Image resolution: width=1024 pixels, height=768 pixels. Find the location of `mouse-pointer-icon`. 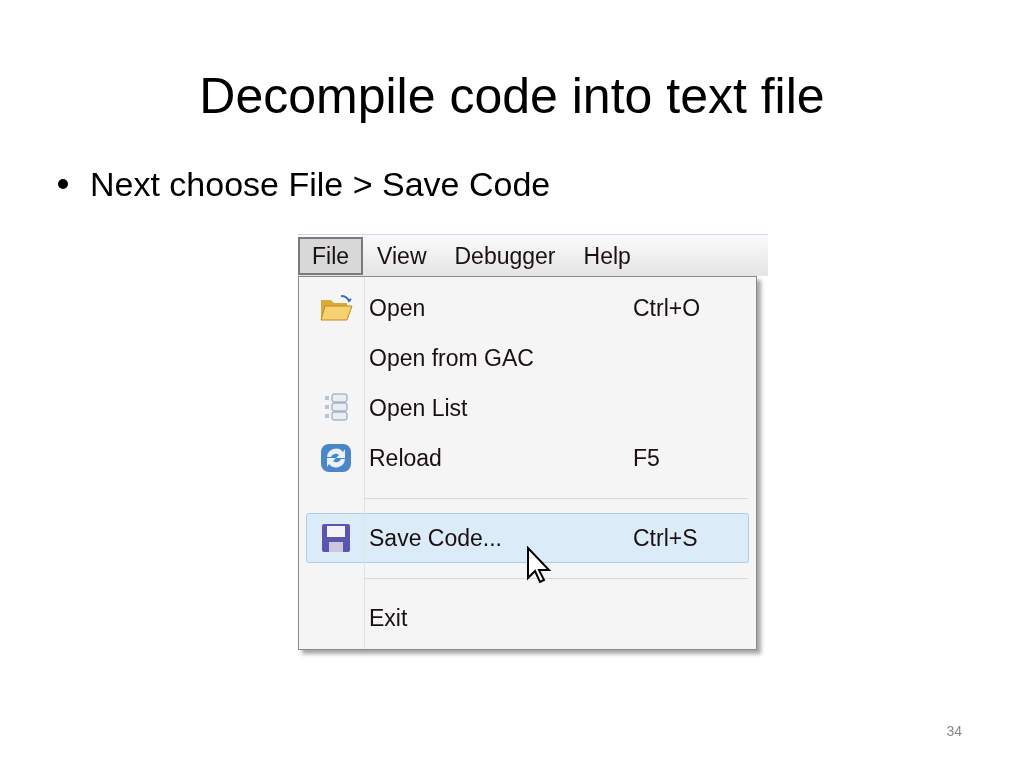

mouse-pointer-icon is located at coordinates (539, 565).